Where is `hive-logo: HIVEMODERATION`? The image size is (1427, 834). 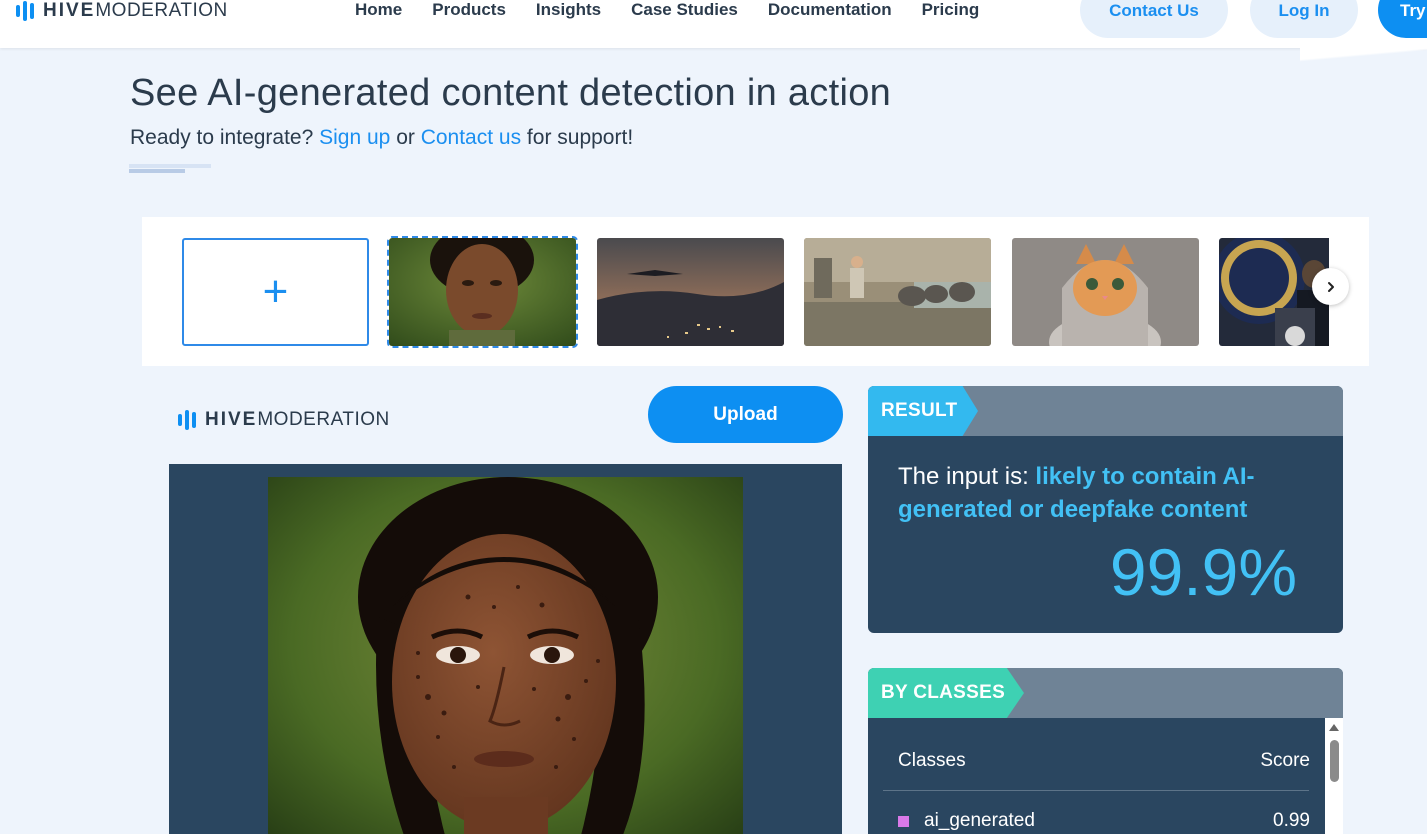
hive-logo: HIVEMODERATION is located at coordinates (122, 11).